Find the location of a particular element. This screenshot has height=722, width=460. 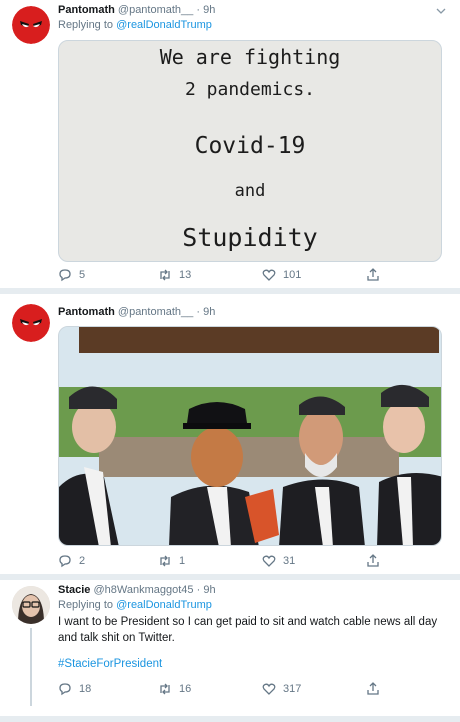

image-text-line: Covid-19 is located at coordinates (250, 146).